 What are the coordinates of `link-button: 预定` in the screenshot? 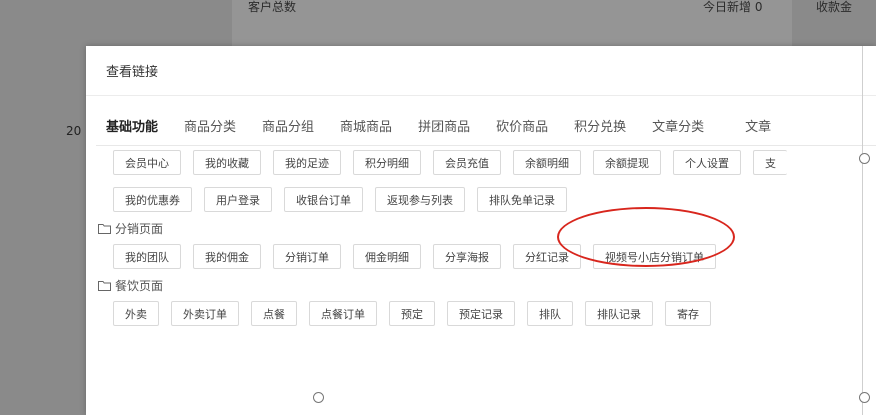 It's located at (412, 313).